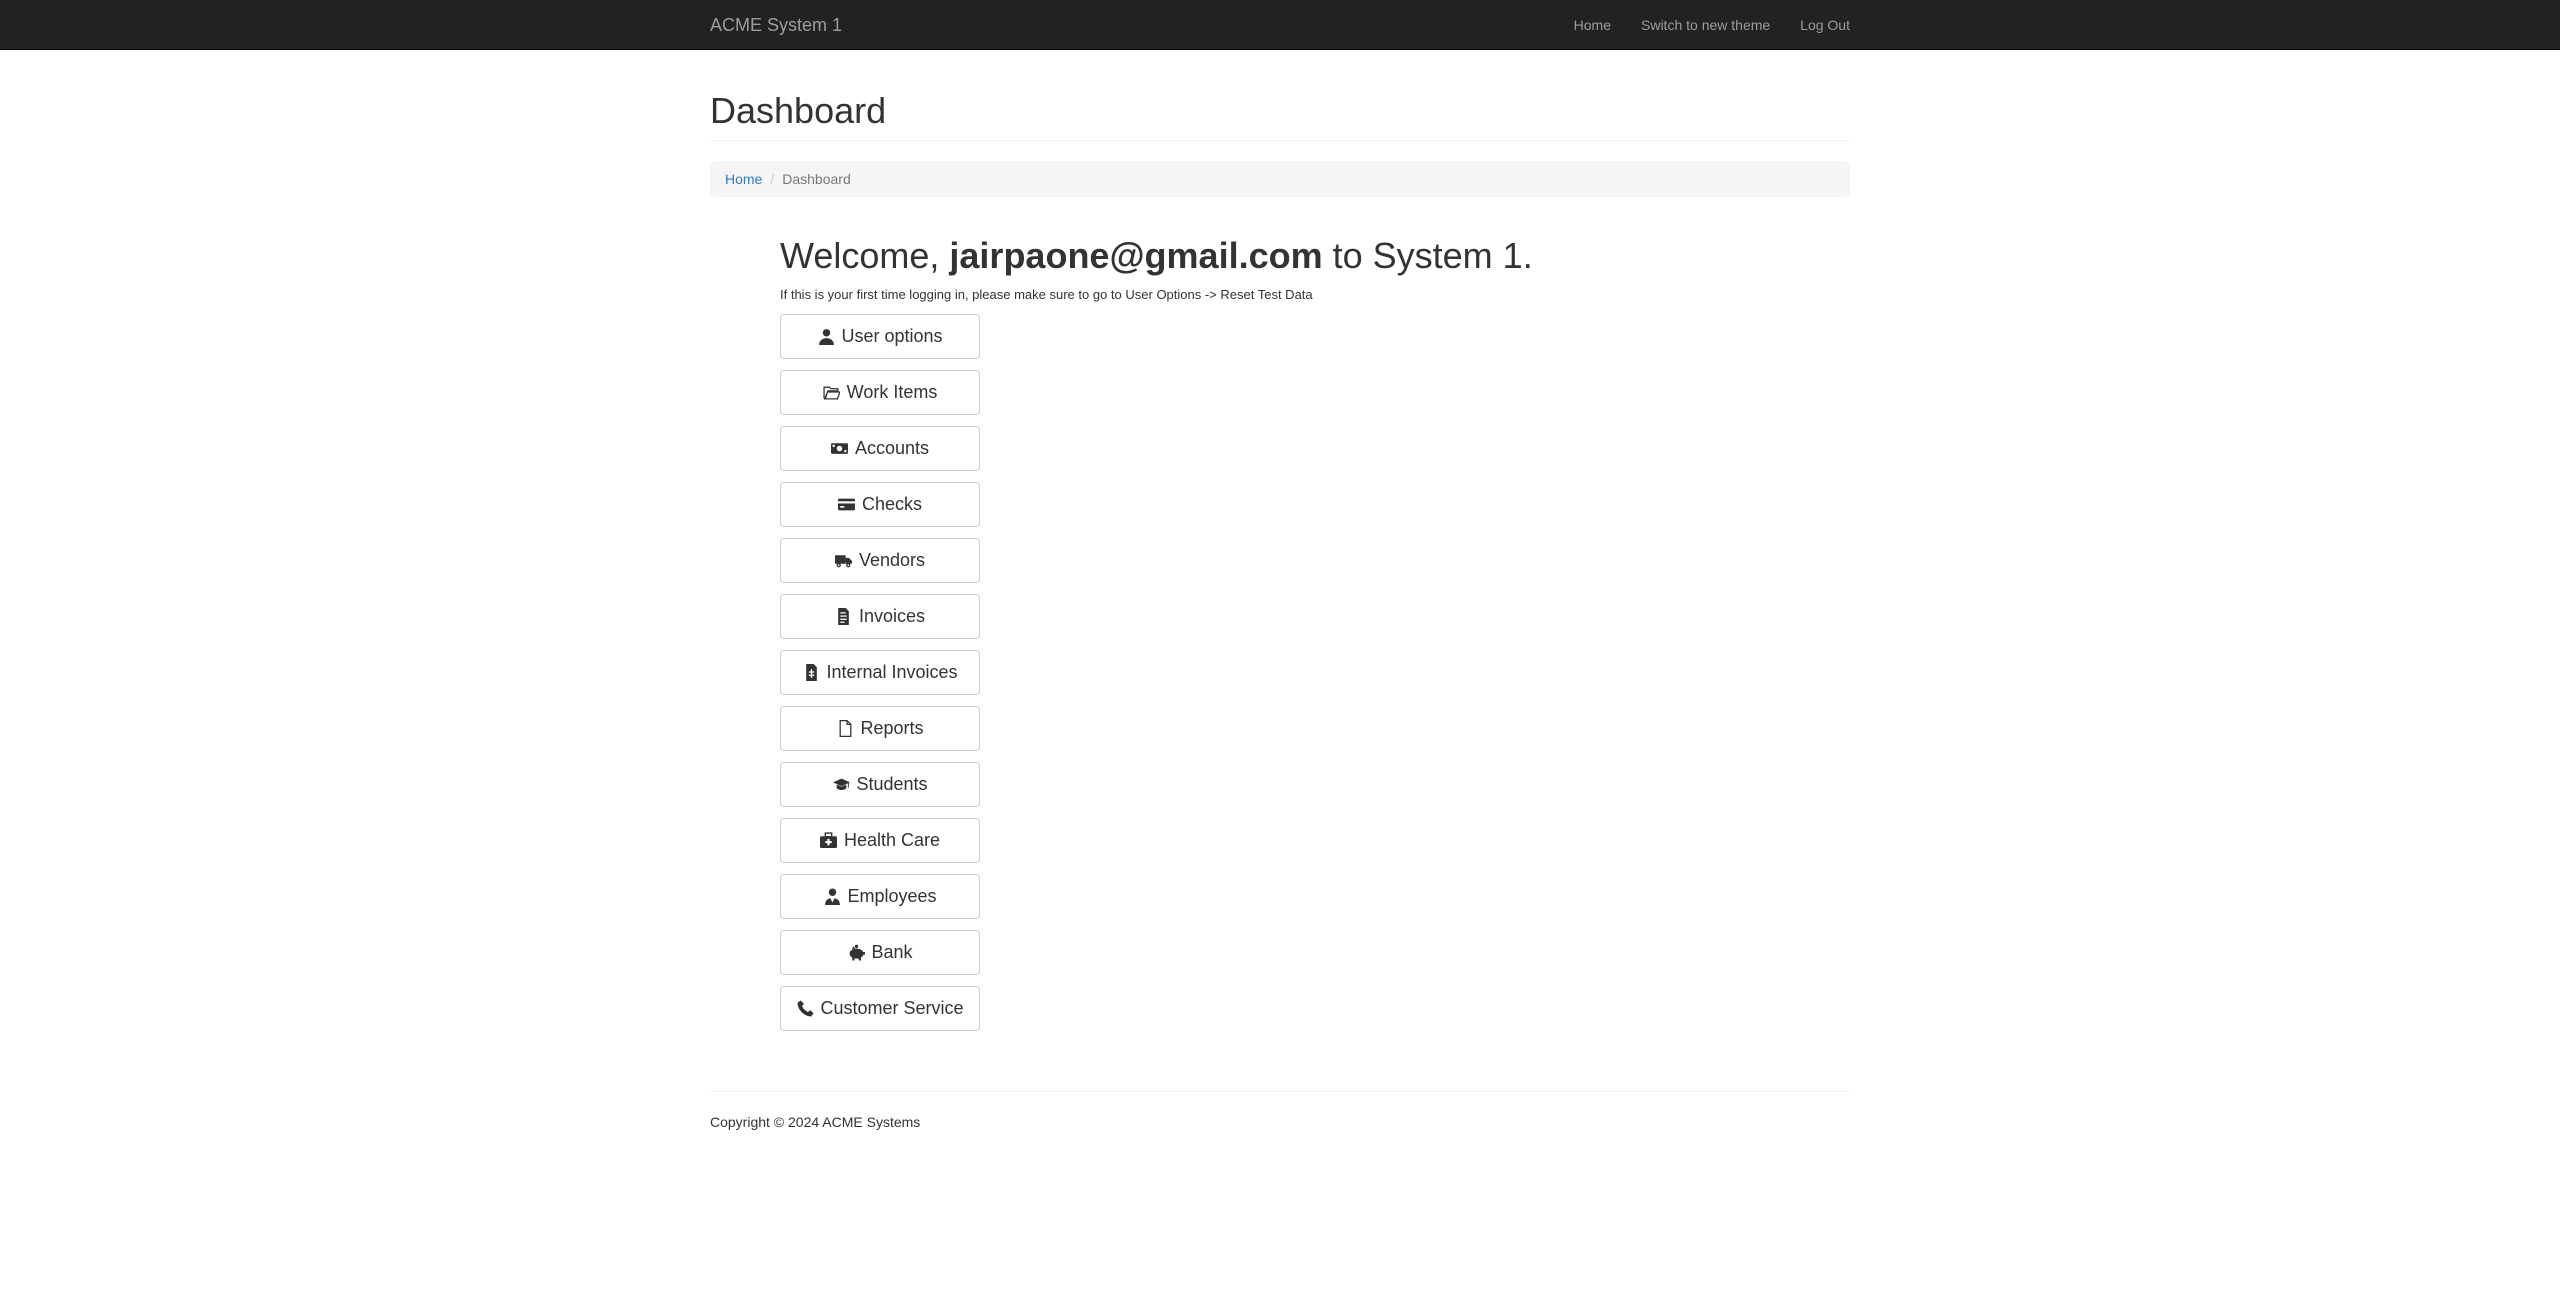  I want to click on user-icon, so click(826, 337).